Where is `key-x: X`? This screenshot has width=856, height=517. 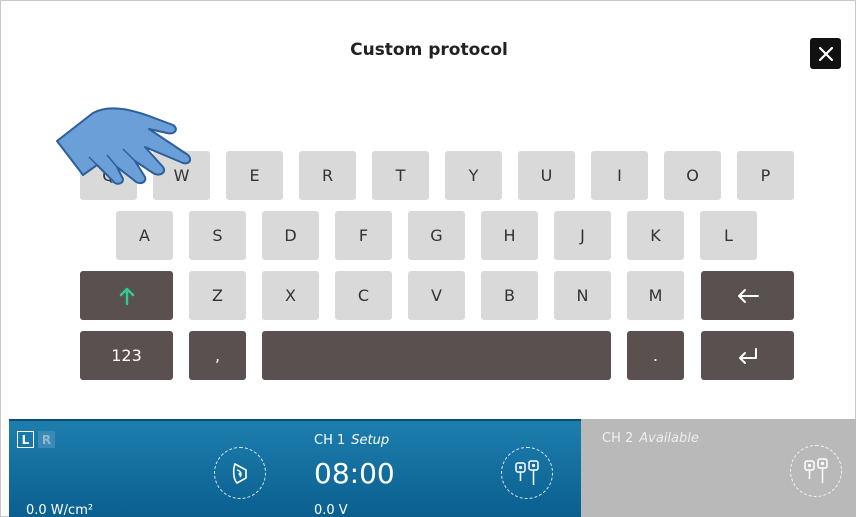 key-x: X is located at coordinates (290, 295).